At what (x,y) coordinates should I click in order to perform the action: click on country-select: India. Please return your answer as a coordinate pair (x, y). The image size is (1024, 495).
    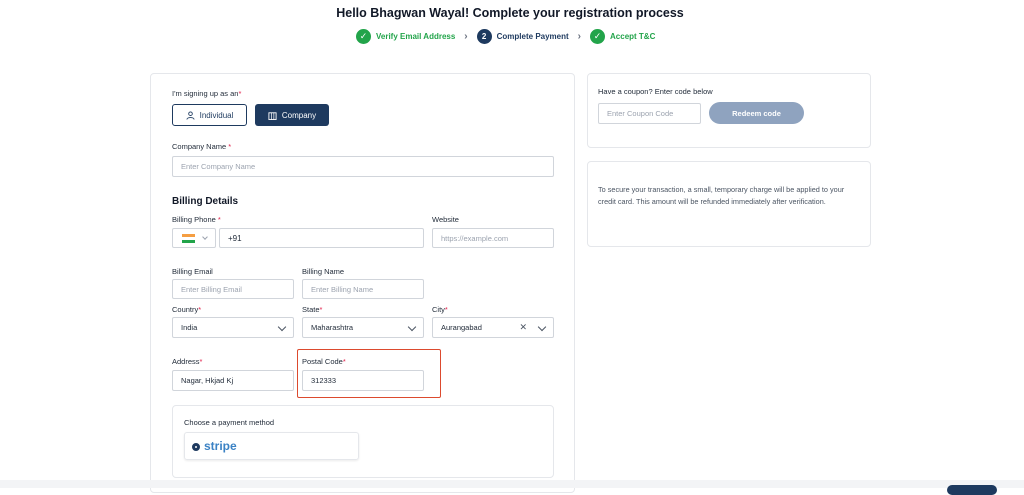
    Looking at the image, I should click on (233, 327).